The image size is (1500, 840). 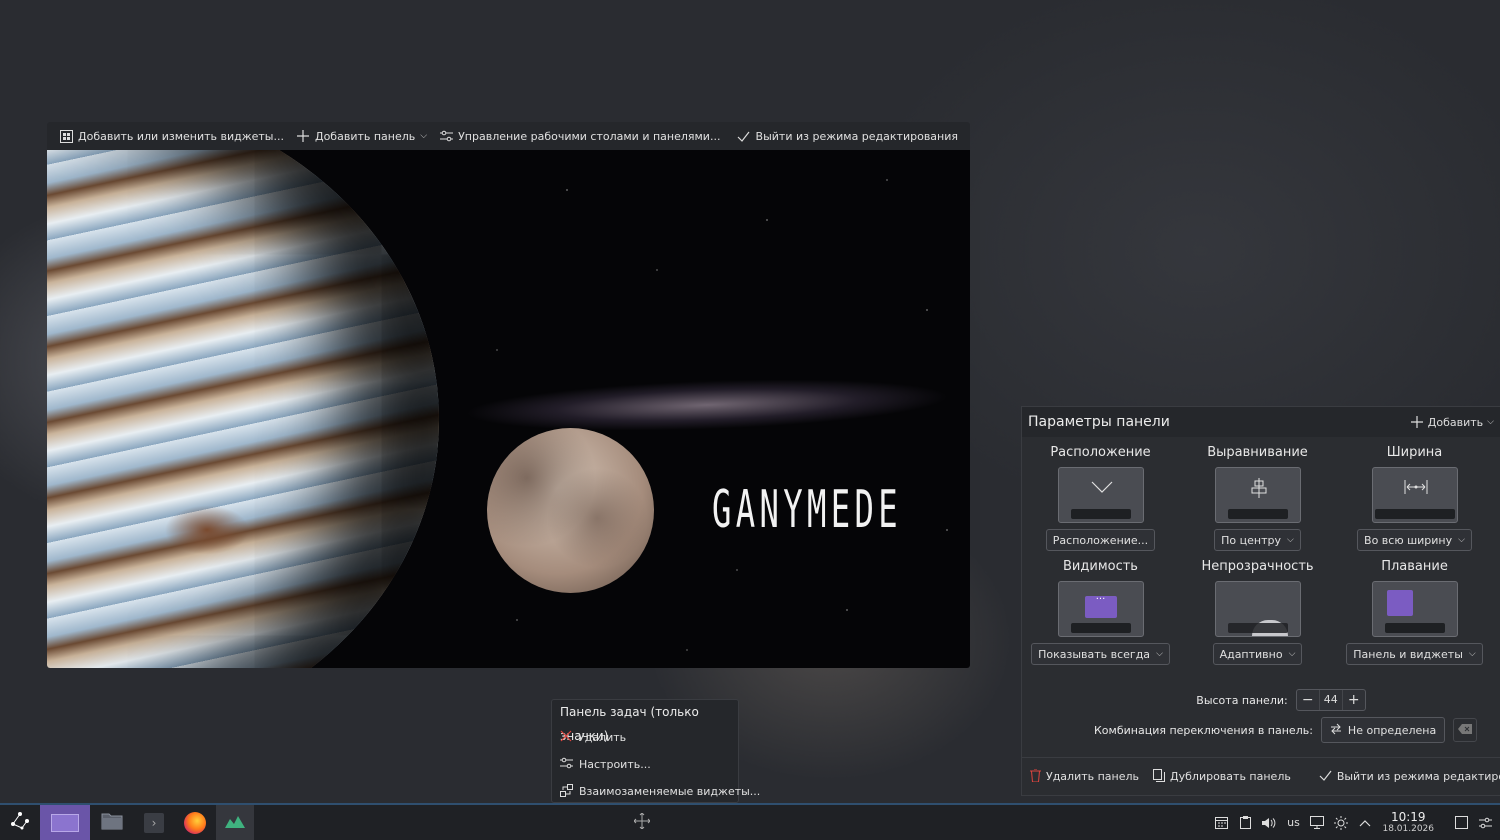 What do you see at coordinates (365, 136) in the screenshot?
I see `add-panel-label: Добавить панель` at bounding box center [365, 136].